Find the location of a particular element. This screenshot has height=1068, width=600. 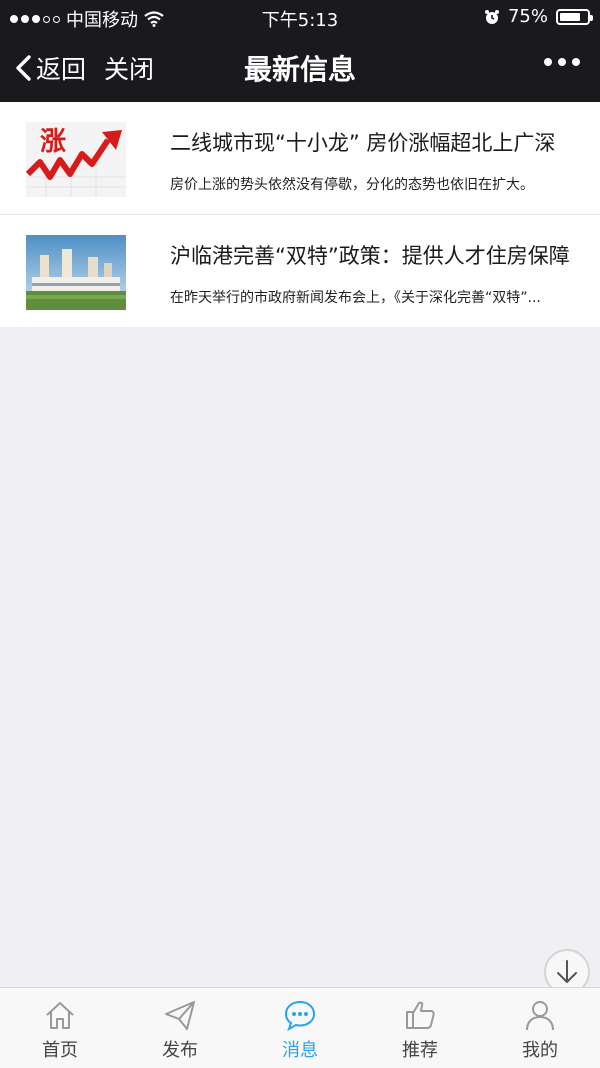

tab-home: 首页 is located at coordinates (60, 1028).